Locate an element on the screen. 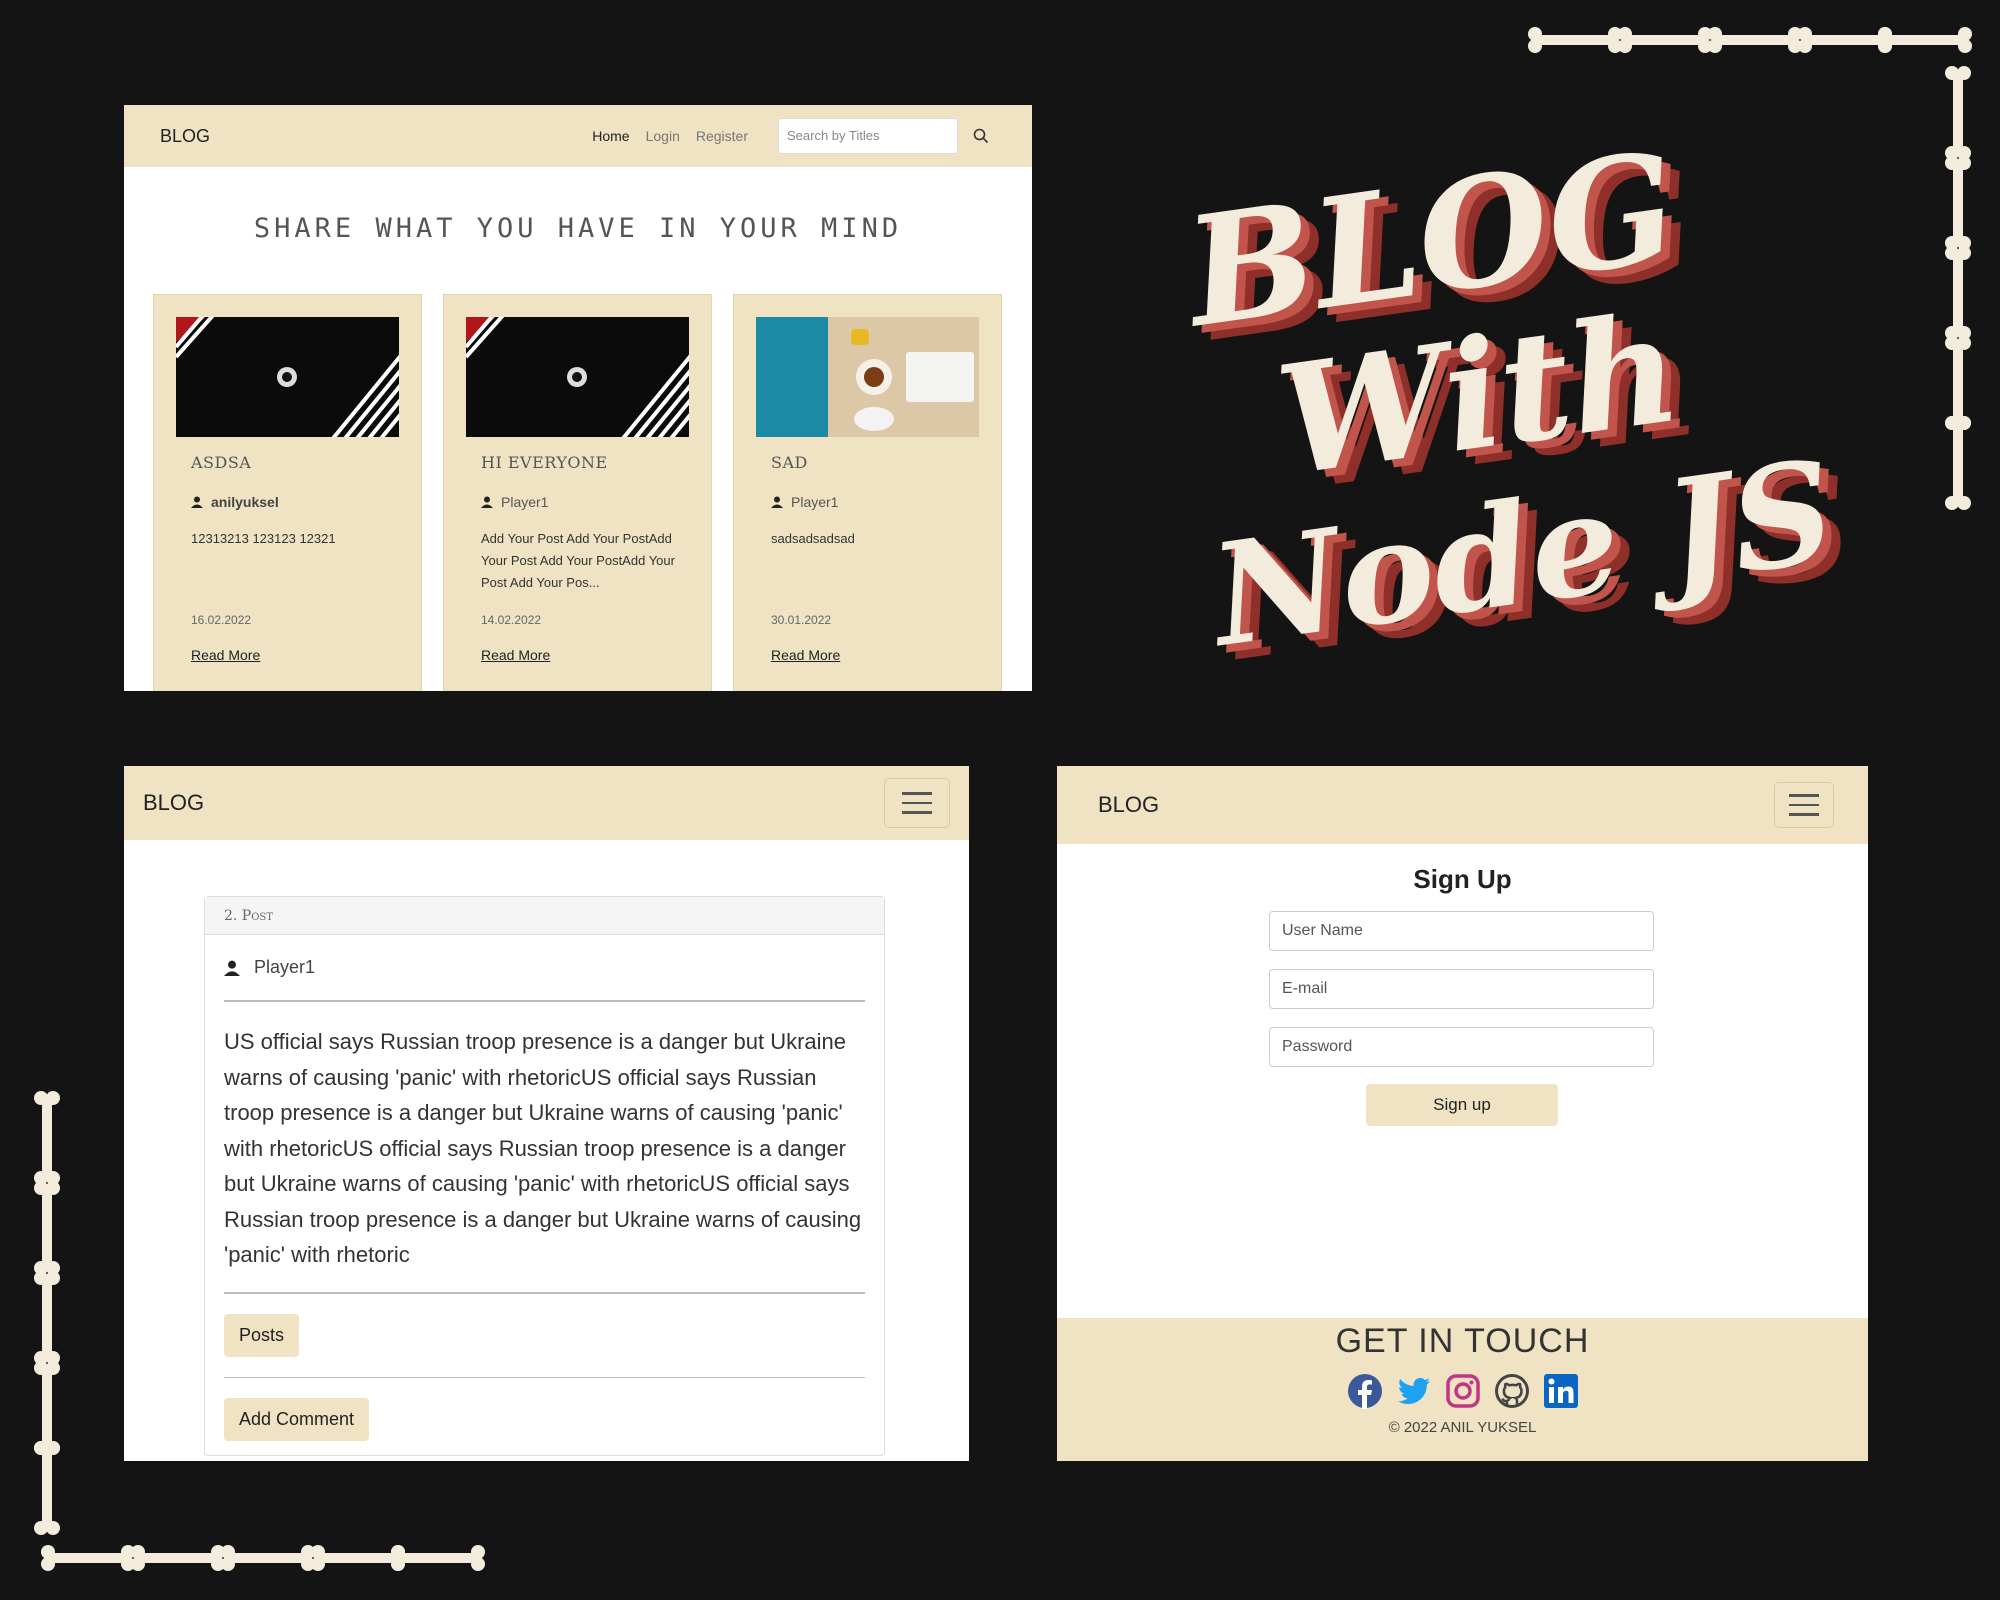  nav-register-link: Register is located at coordinates (722, 136).